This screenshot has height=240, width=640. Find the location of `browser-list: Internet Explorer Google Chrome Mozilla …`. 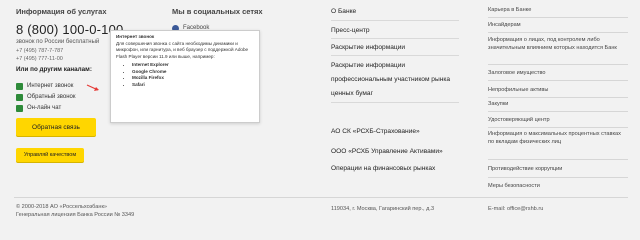

browser-list: Internet Explorer Google Chrome Mozilla … is located at coordinates (185, 75).